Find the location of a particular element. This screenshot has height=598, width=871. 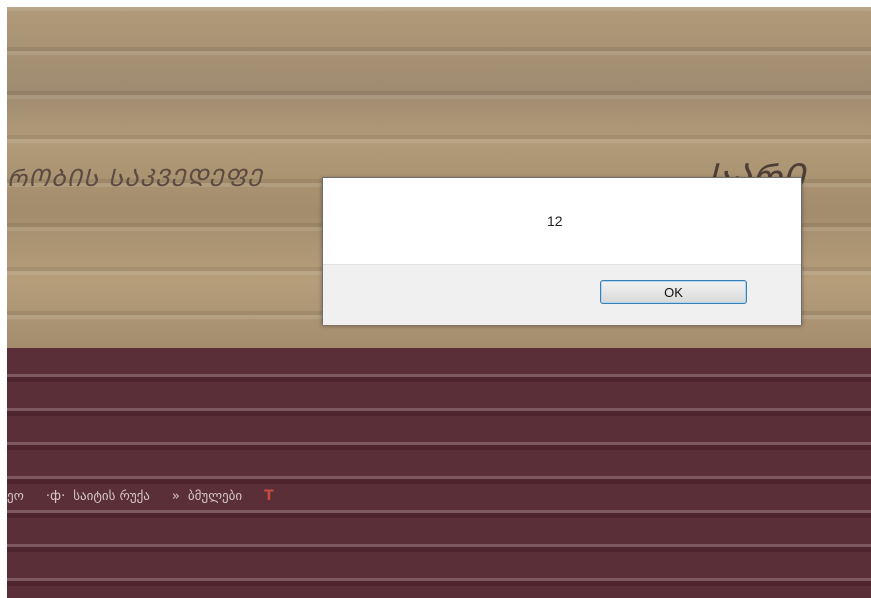

ok-button: OK is located at coordinates (673, 292).